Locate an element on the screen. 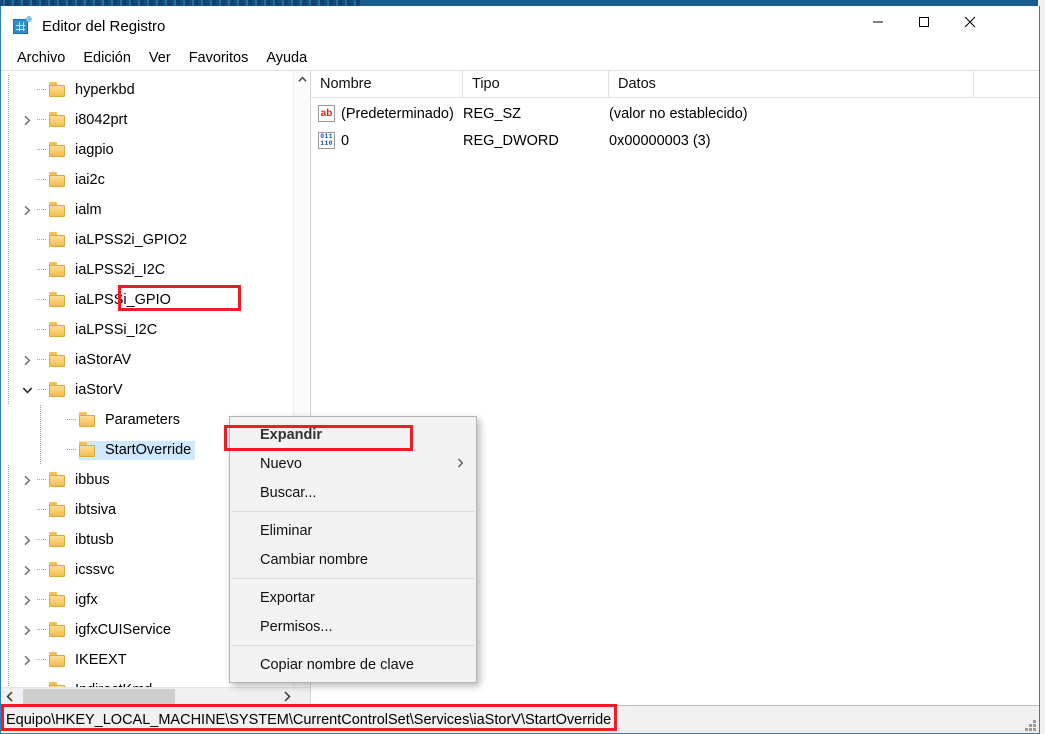  menu-archivo: Archivo is located at coordinates (41, 58).